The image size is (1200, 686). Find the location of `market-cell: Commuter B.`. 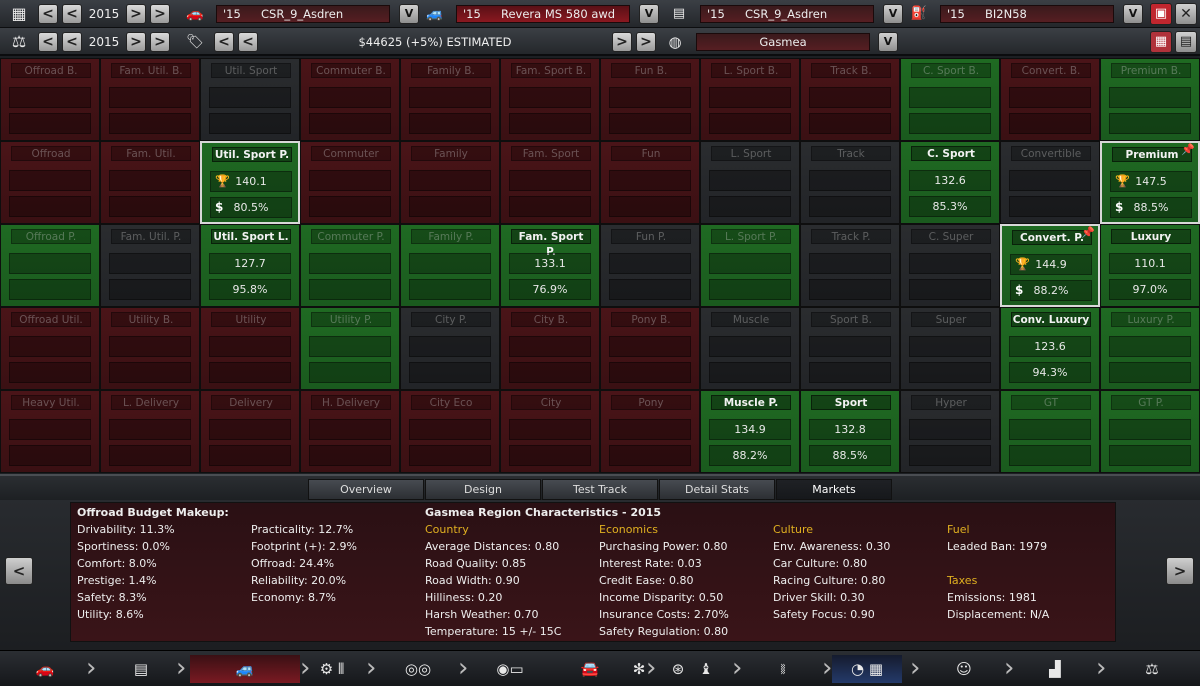

market-cell: Commuter B. is located at coordinates (350, 99).